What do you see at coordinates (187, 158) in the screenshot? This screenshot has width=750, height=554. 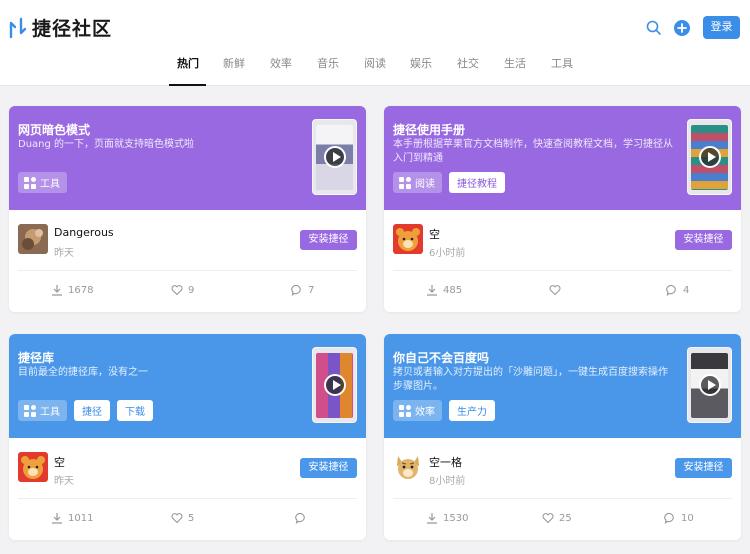 I see `card-banner: 网页暗色模式 Duang 的一下，页面就支持暗色模式啦 工具` at bounding box center [187, 158].